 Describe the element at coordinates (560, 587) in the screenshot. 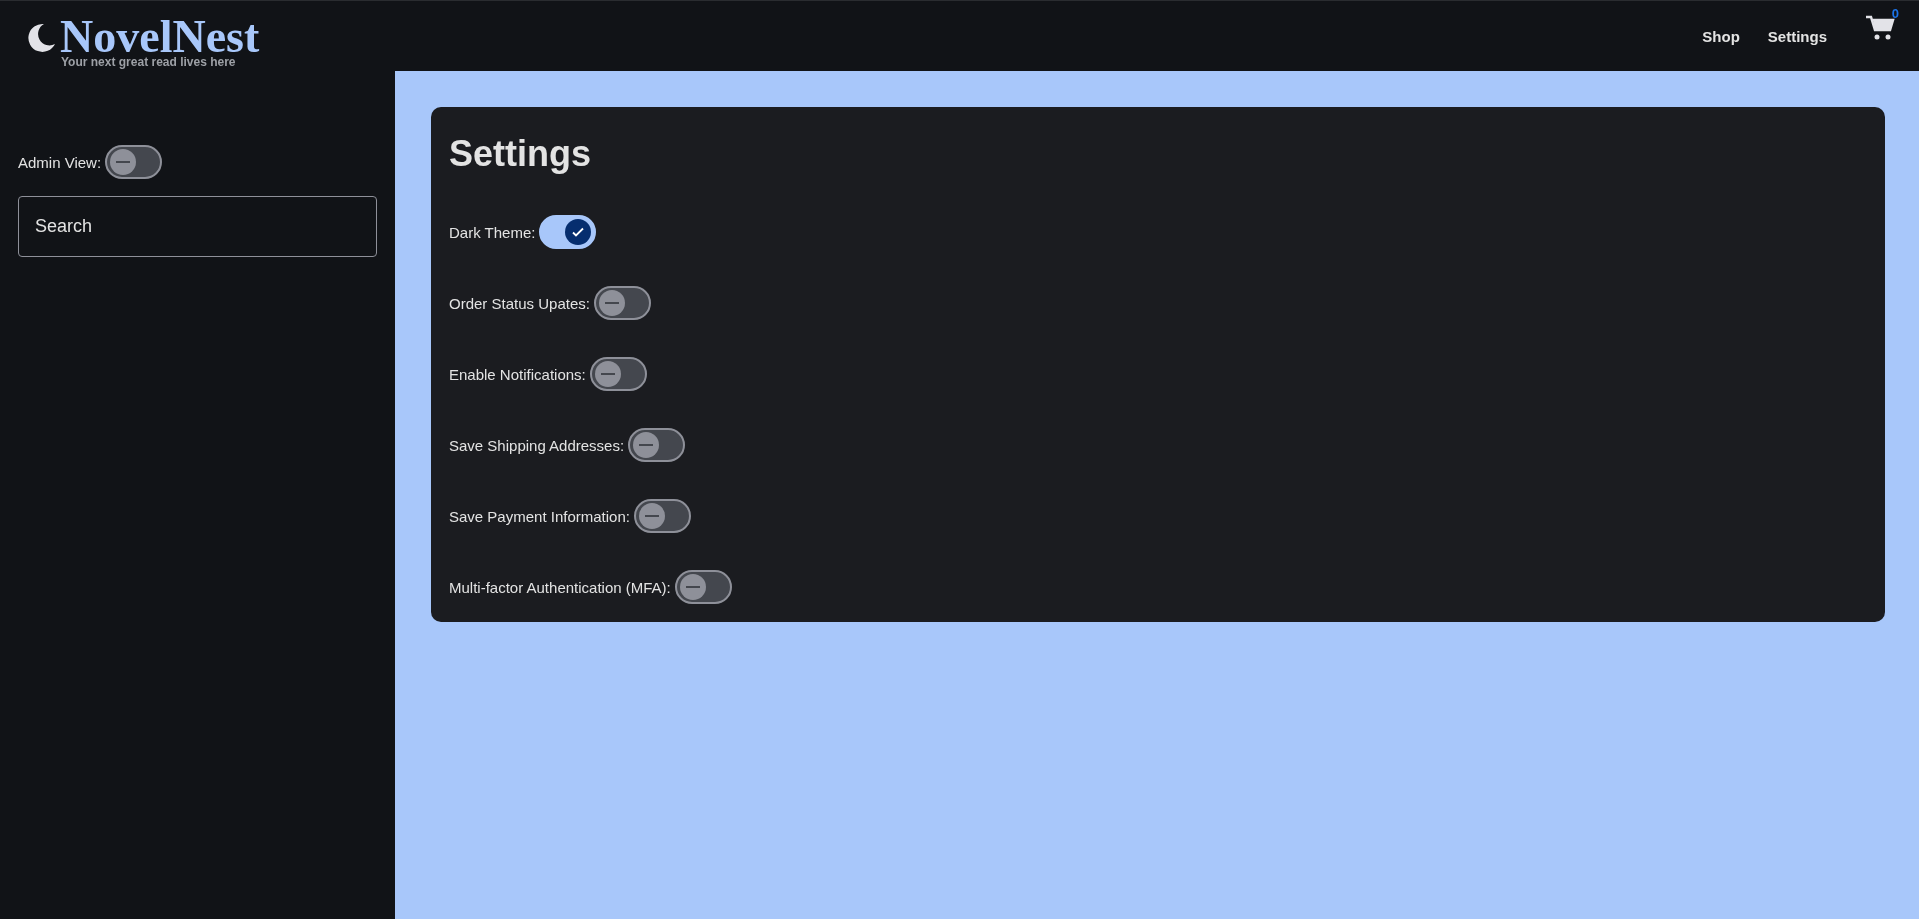

I see `setting-label: Multi-factor Authentication (MFA):` at that location.